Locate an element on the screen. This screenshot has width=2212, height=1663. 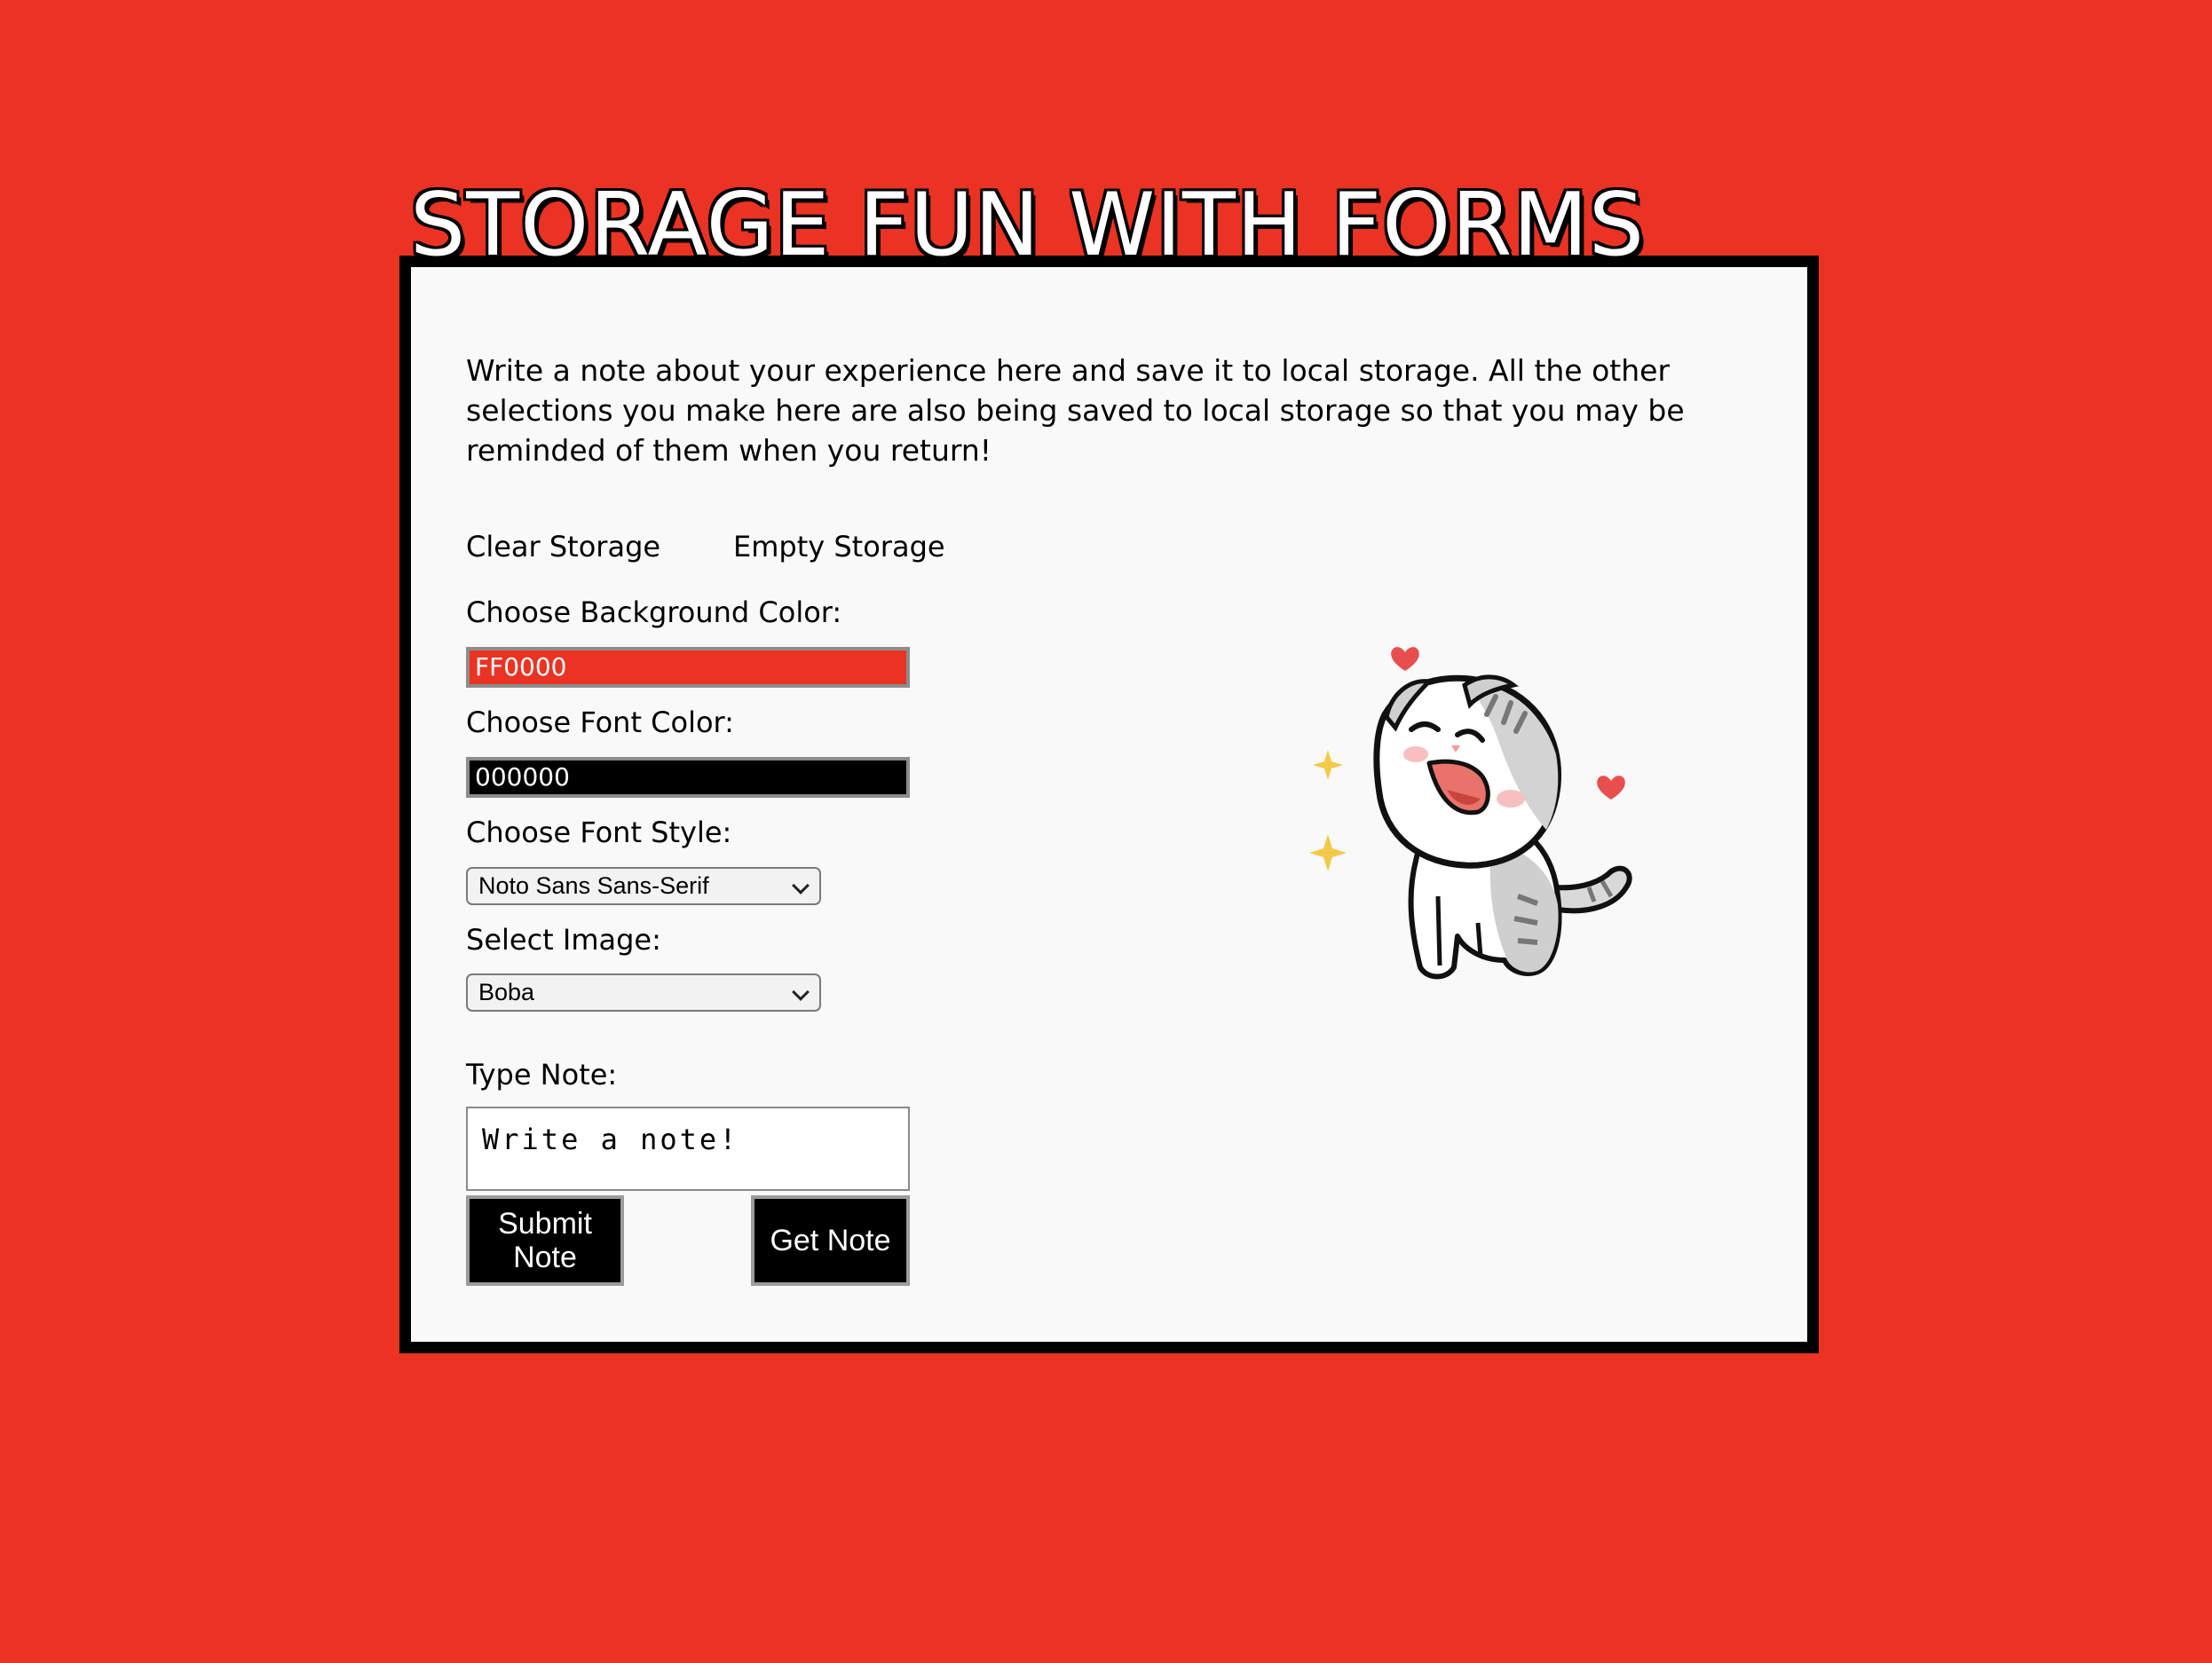
get-note-button: Get Note is located at coordinates (830, 1241).